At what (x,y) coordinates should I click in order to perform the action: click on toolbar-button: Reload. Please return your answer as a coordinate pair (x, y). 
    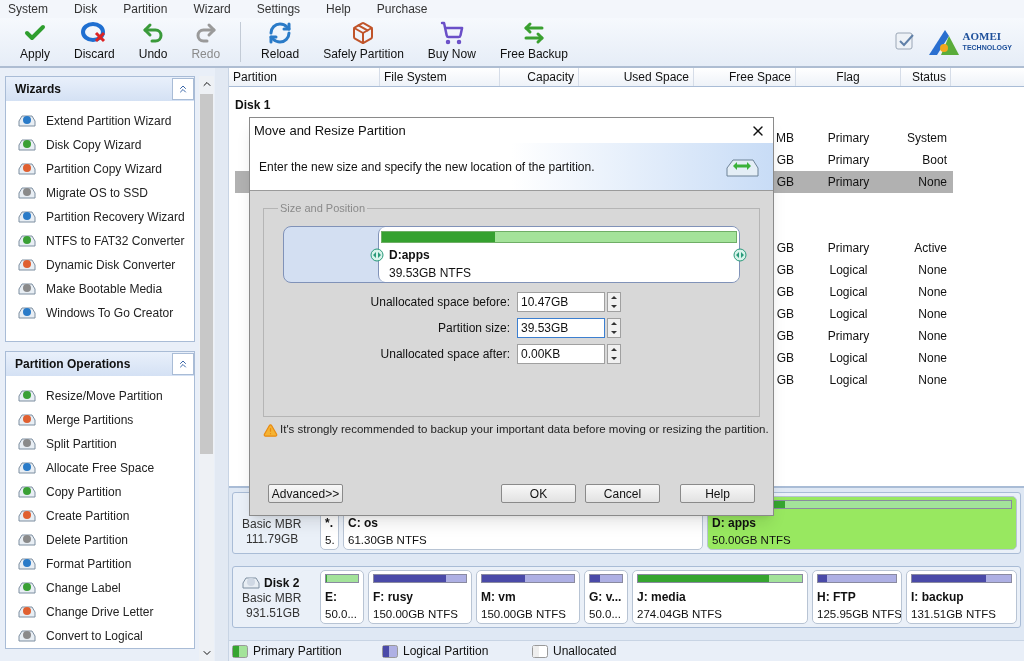
    Looking at the image, I should click on (280, 42).